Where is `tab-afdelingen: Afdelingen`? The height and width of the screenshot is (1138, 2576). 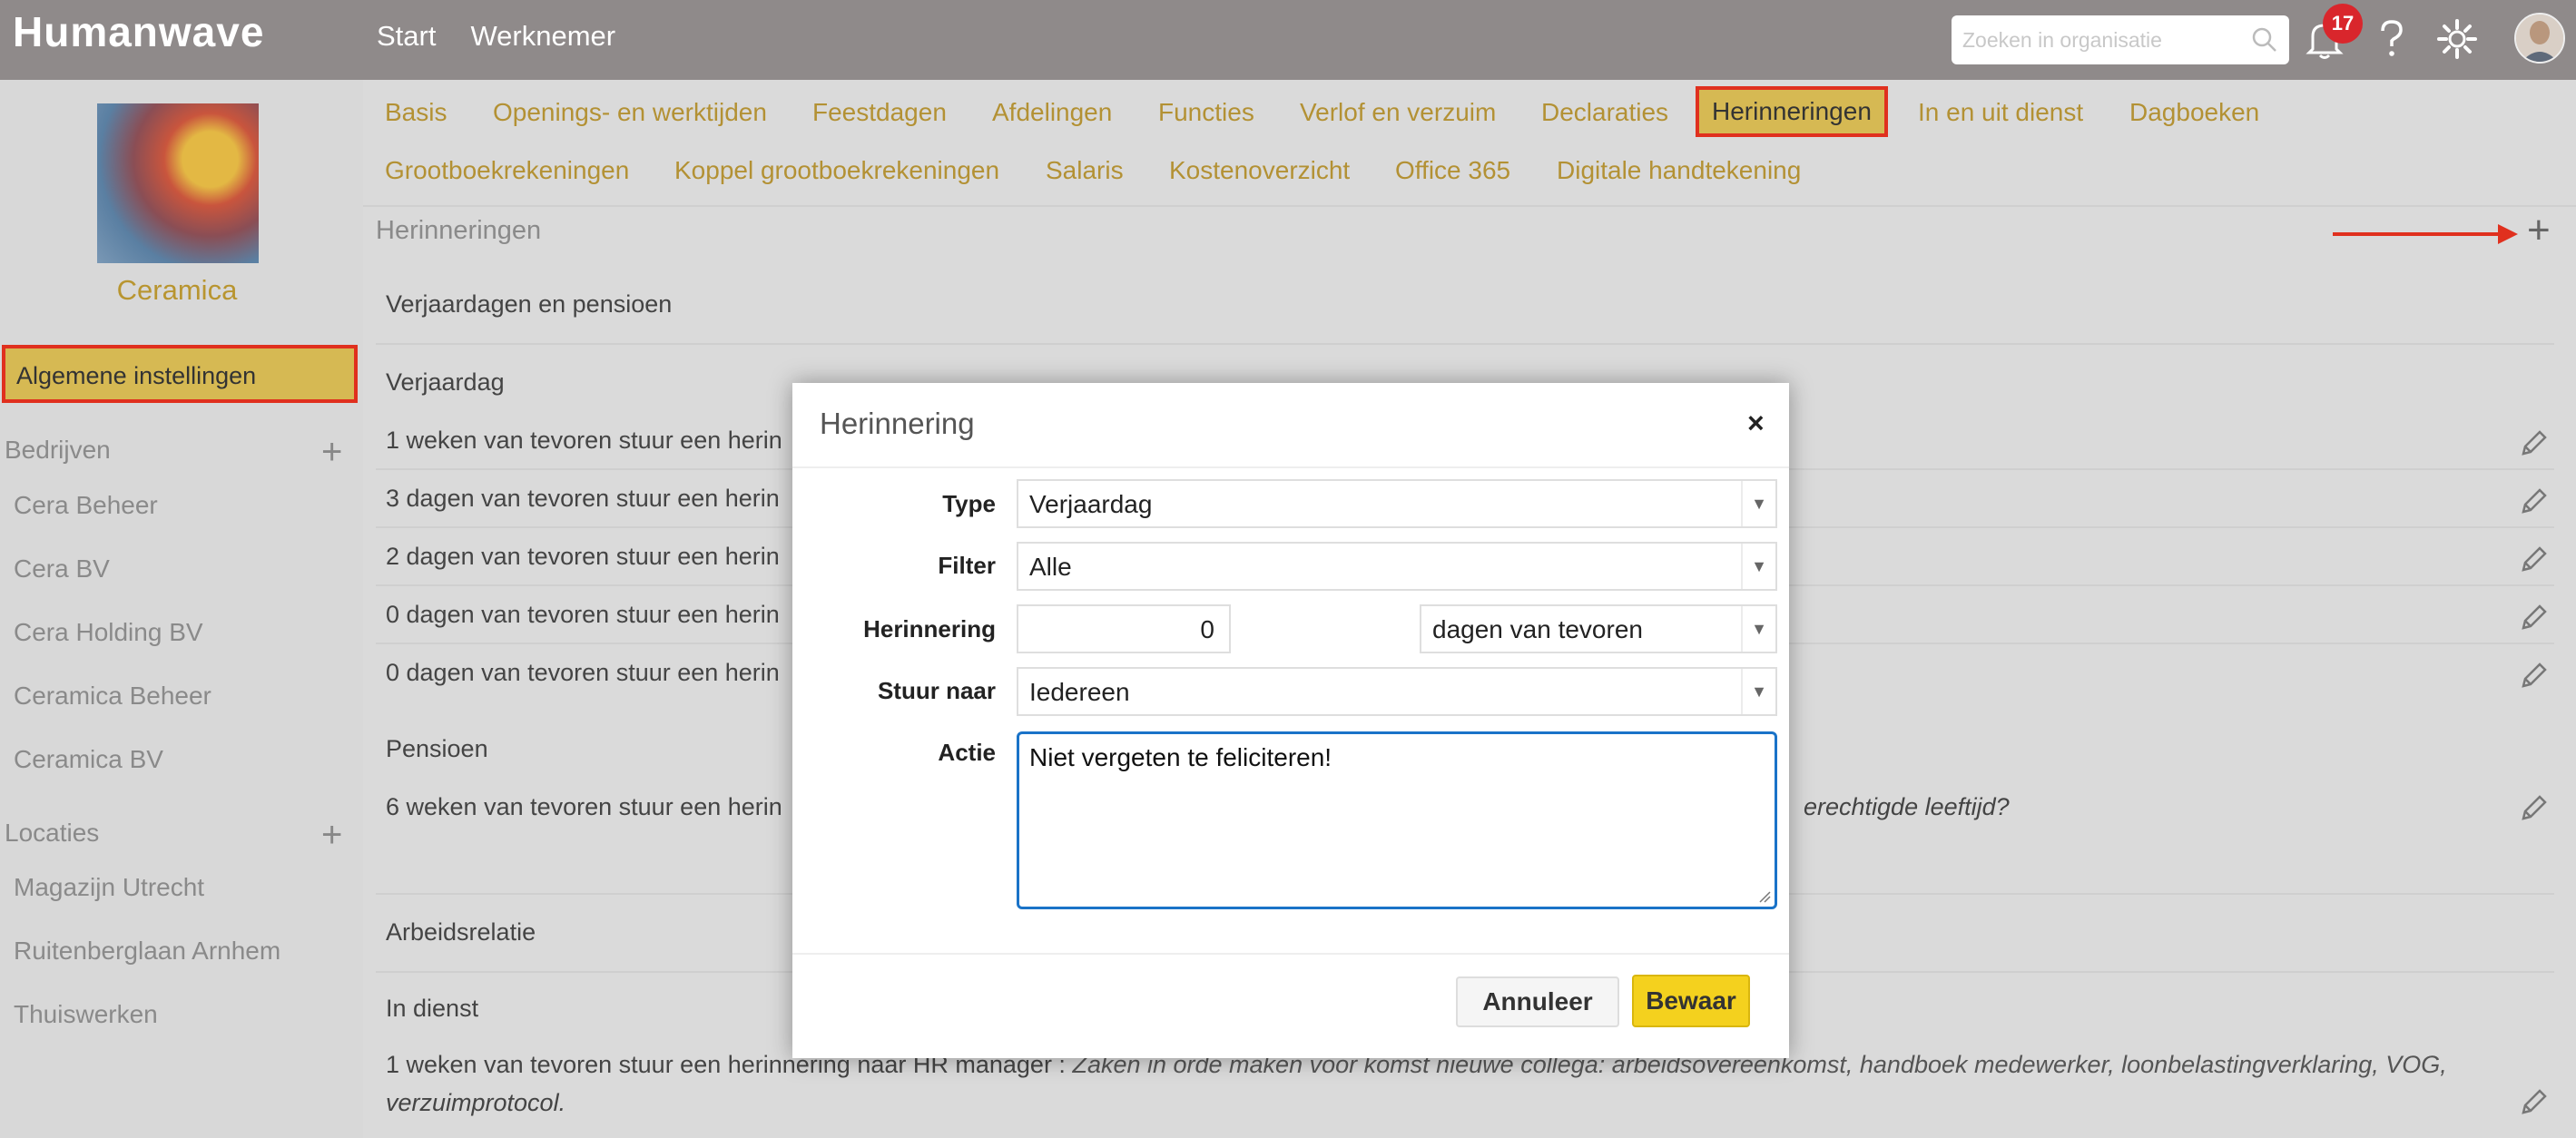 tab-afdelingen: Afdelingen is located at coordinates (1052, 112).